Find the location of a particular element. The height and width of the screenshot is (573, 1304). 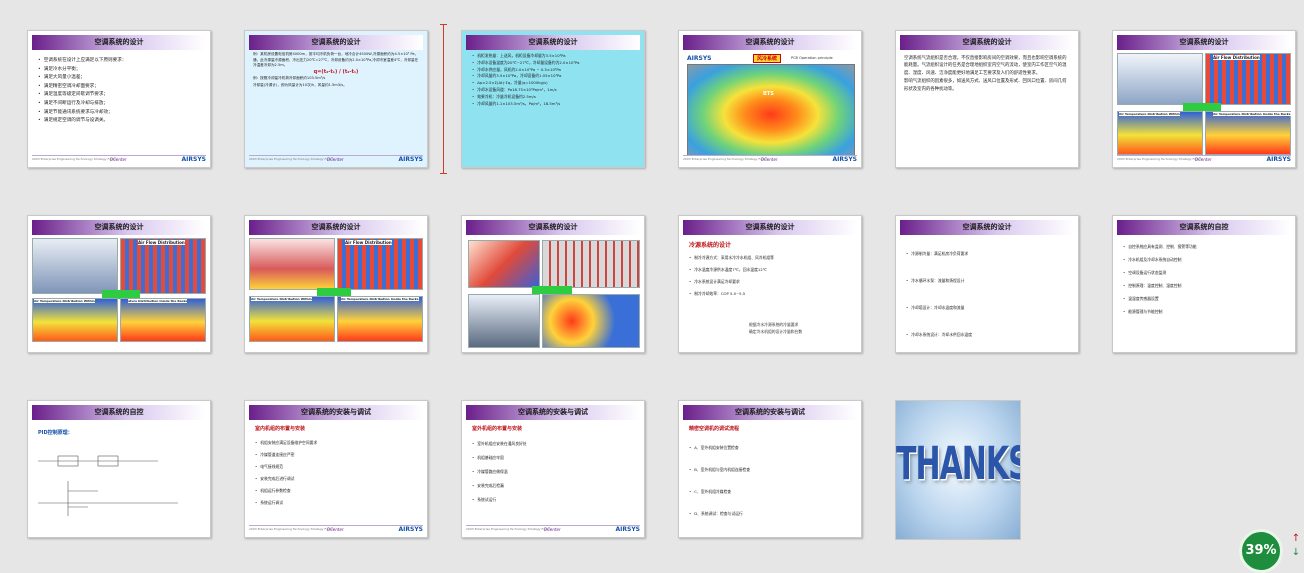

slide-heading: 室外机组的布置与安装 is located at coordinates (497, 429).